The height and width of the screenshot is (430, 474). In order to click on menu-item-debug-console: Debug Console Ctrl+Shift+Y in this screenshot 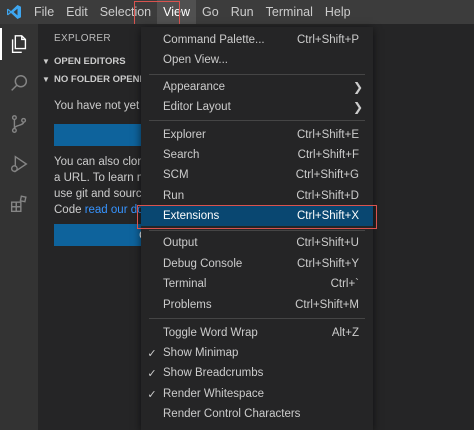, I will do `click(257, 264)`.